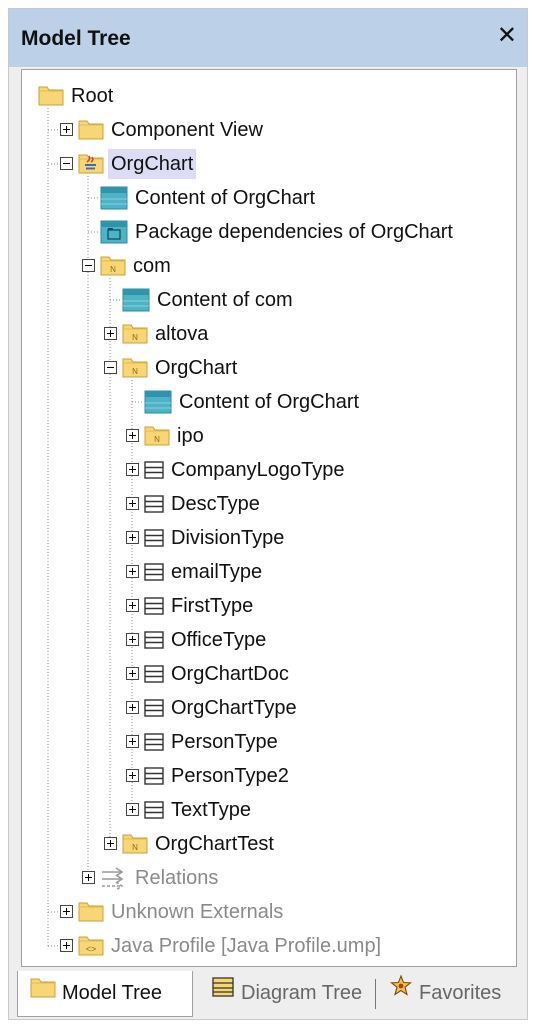  I want to click on tree-item-persontype2: PersonType2, so click(267, 776).